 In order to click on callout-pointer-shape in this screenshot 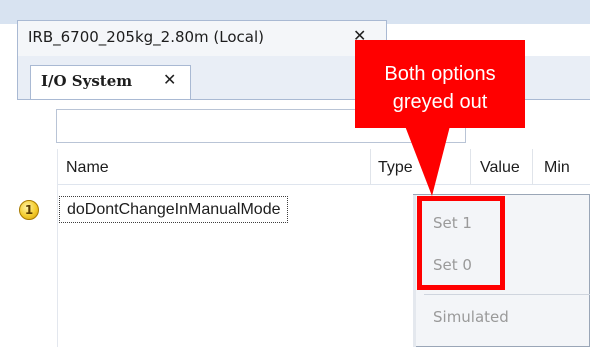, I will do `click(427, 161)`.